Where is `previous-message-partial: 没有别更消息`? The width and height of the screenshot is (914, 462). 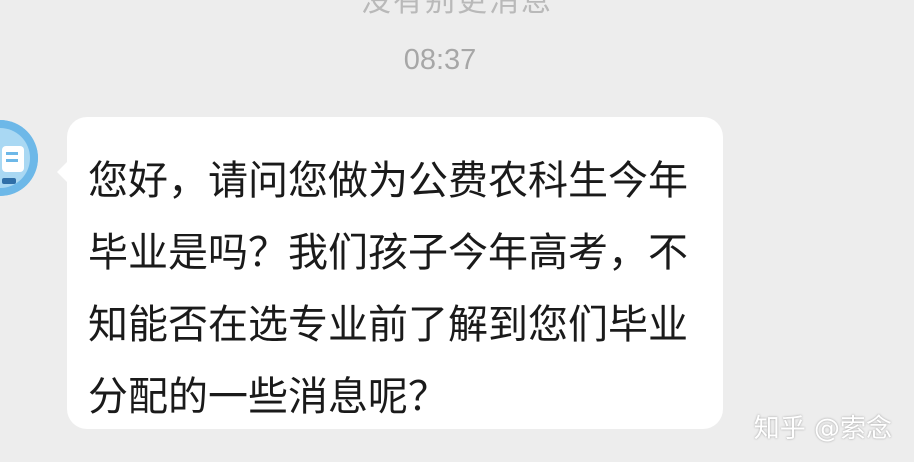 previous-message-partial: 没有别更消息 is located at coordinates (457, 9).